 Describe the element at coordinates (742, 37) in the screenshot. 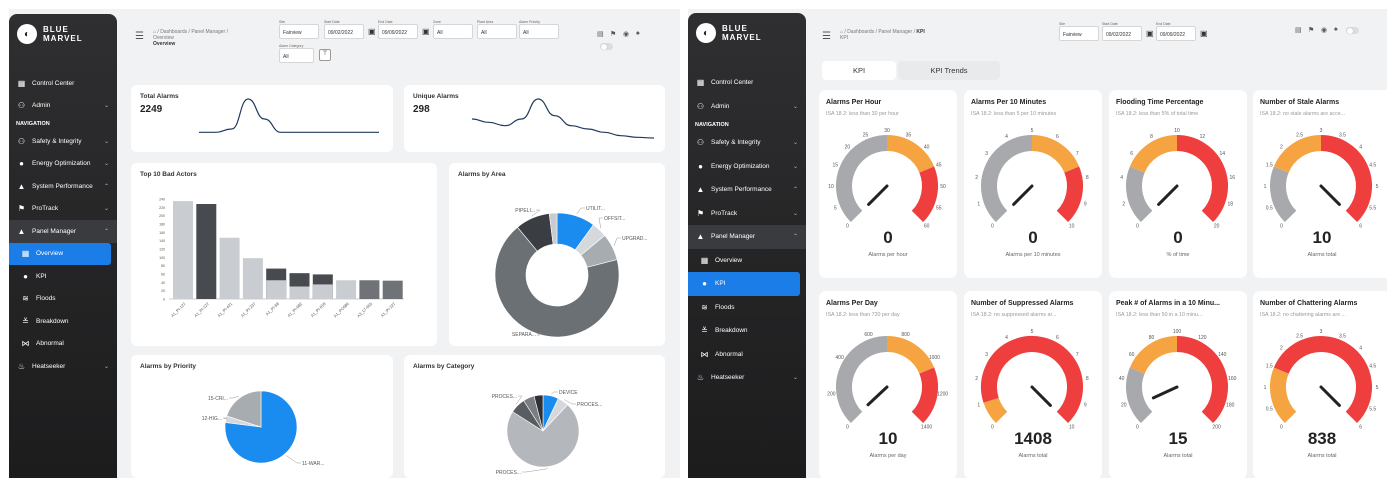

I see `brand-line2: MARVEL` at that location.